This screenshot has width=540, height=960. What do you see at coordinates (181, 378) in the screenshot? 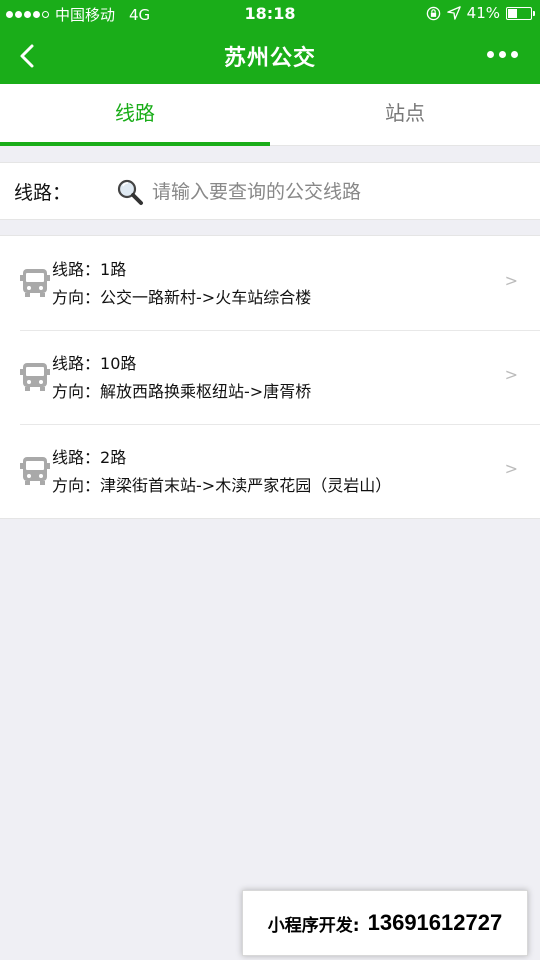
I see `route-text: 线路：10路 方向：解放西路换乘枢纽站->唐胥桥` at bounding box center [181, 378].